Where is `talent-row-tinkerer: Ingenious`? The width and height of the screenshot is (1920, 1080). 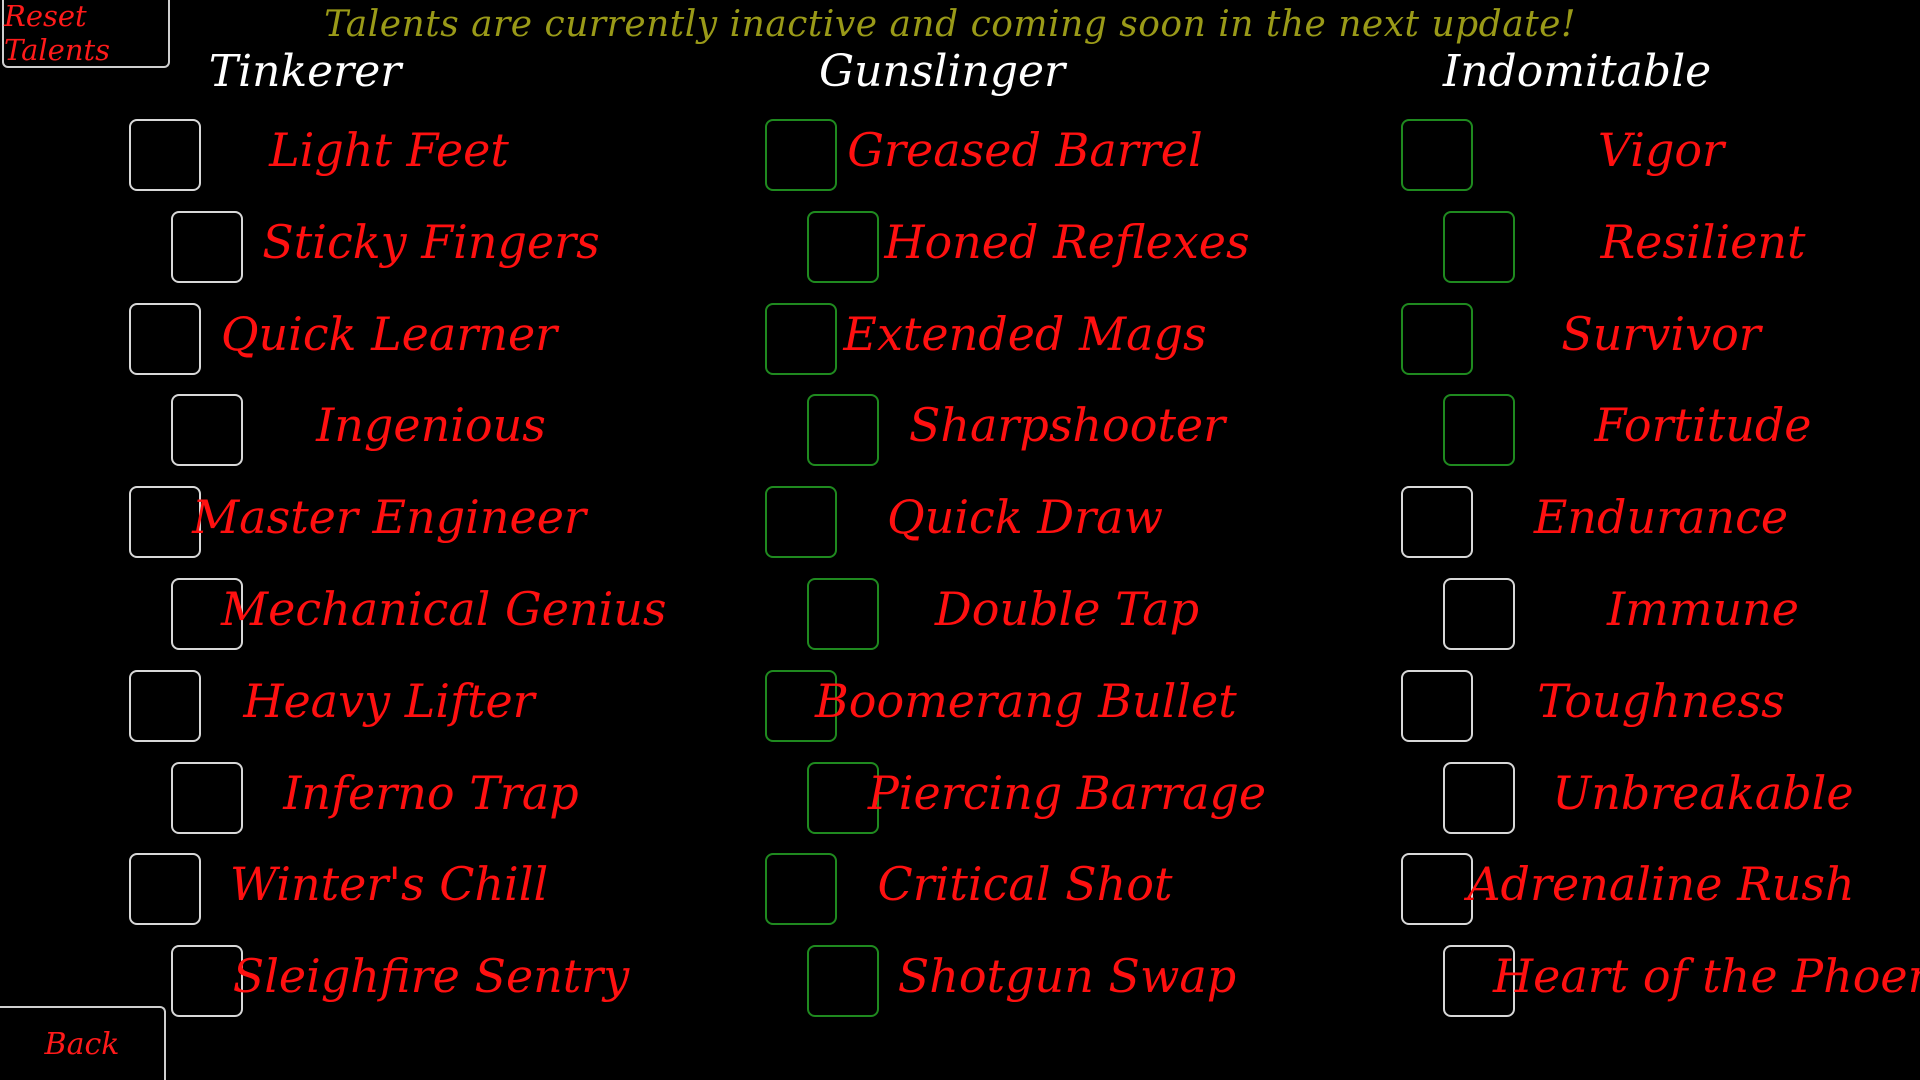
talent-row-tinkerer: Ingenious is located at coordinates (451, 431).